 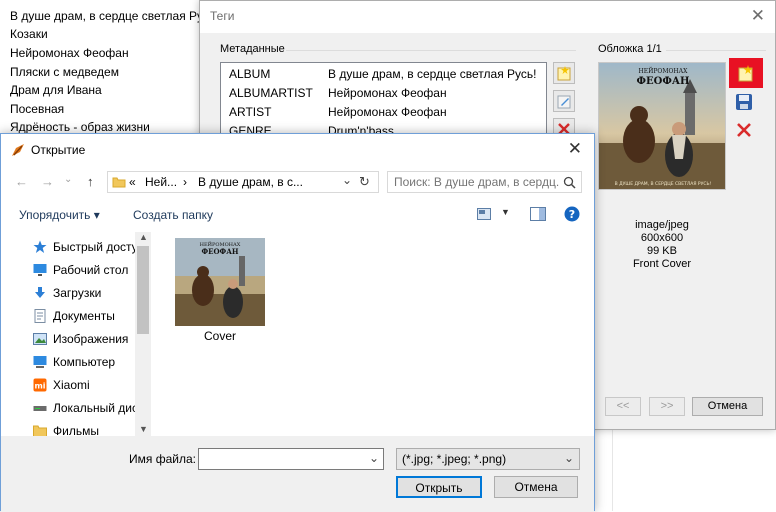 I want to click on drive-icon, so click(x=40, y=408).